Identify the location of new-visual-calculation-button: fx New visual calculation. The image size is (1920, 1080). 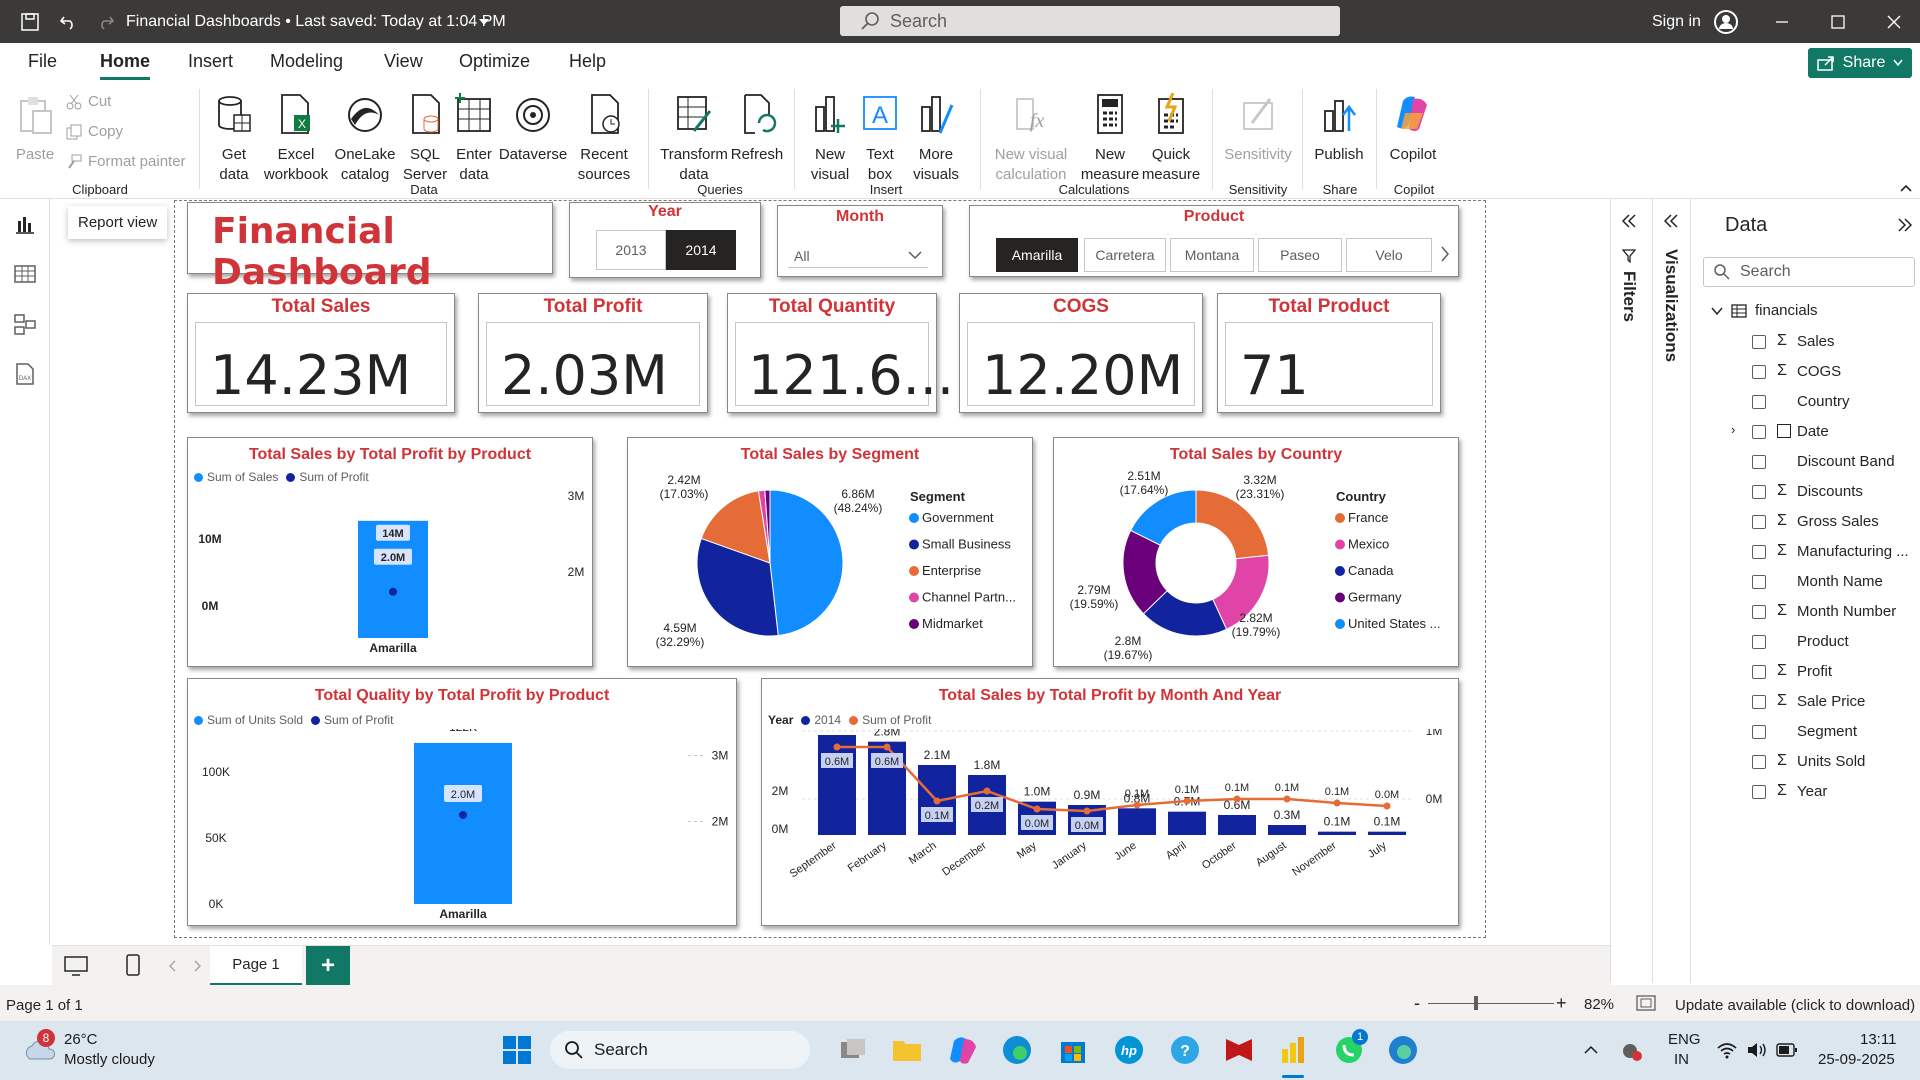
(1031, 139).